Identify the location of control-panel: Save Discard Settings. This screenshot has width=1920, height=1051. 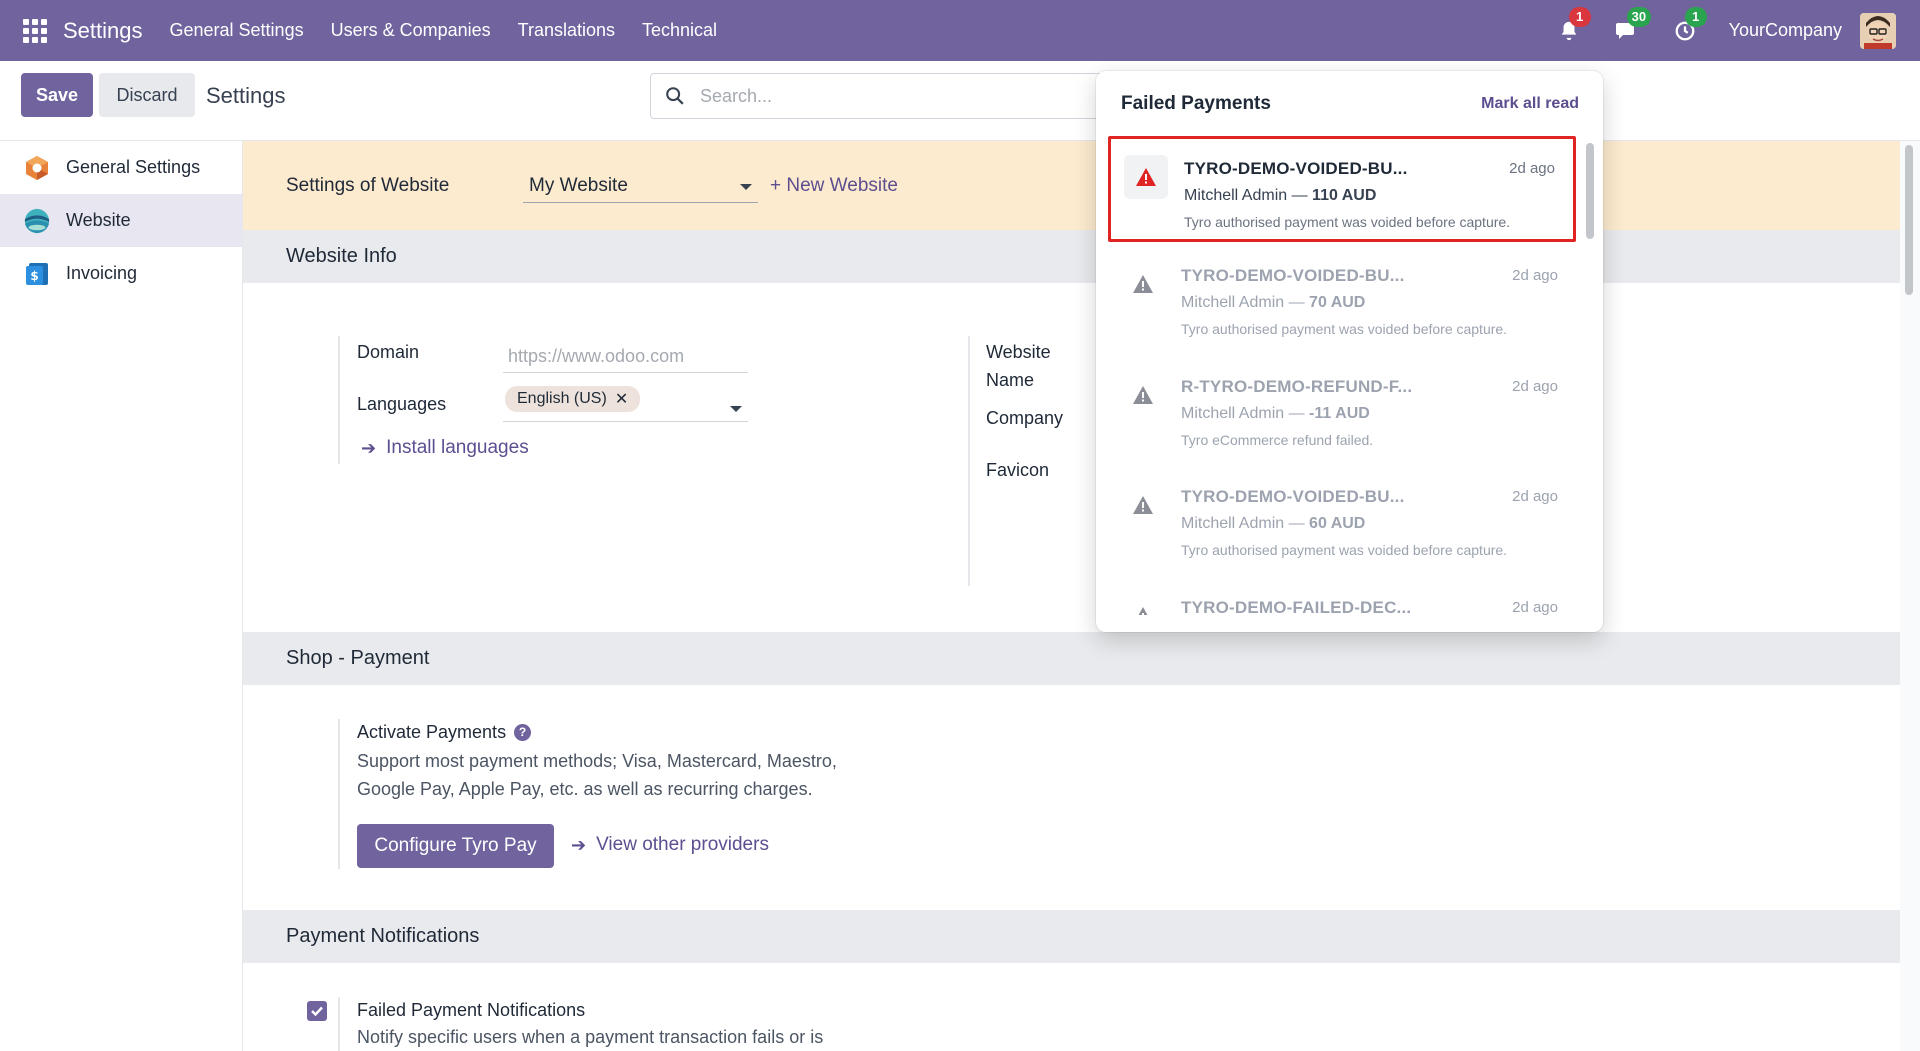
(960, 101).